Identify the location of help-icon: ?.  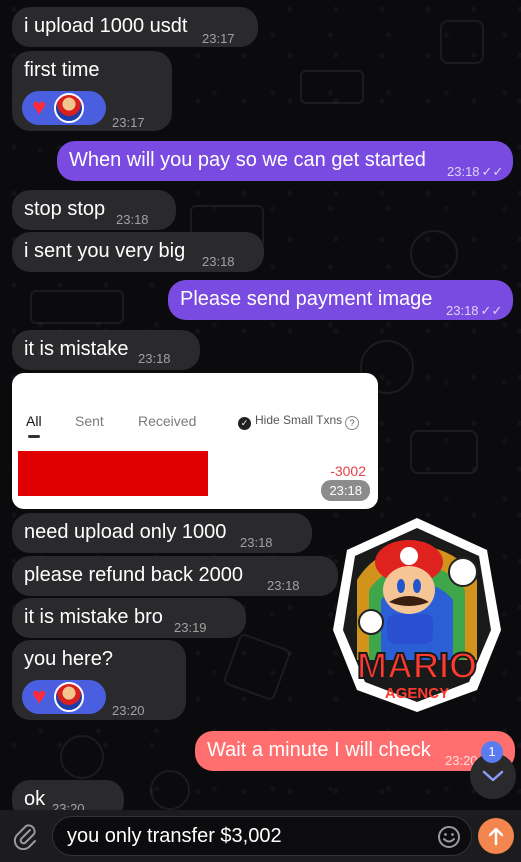
(352, 423).